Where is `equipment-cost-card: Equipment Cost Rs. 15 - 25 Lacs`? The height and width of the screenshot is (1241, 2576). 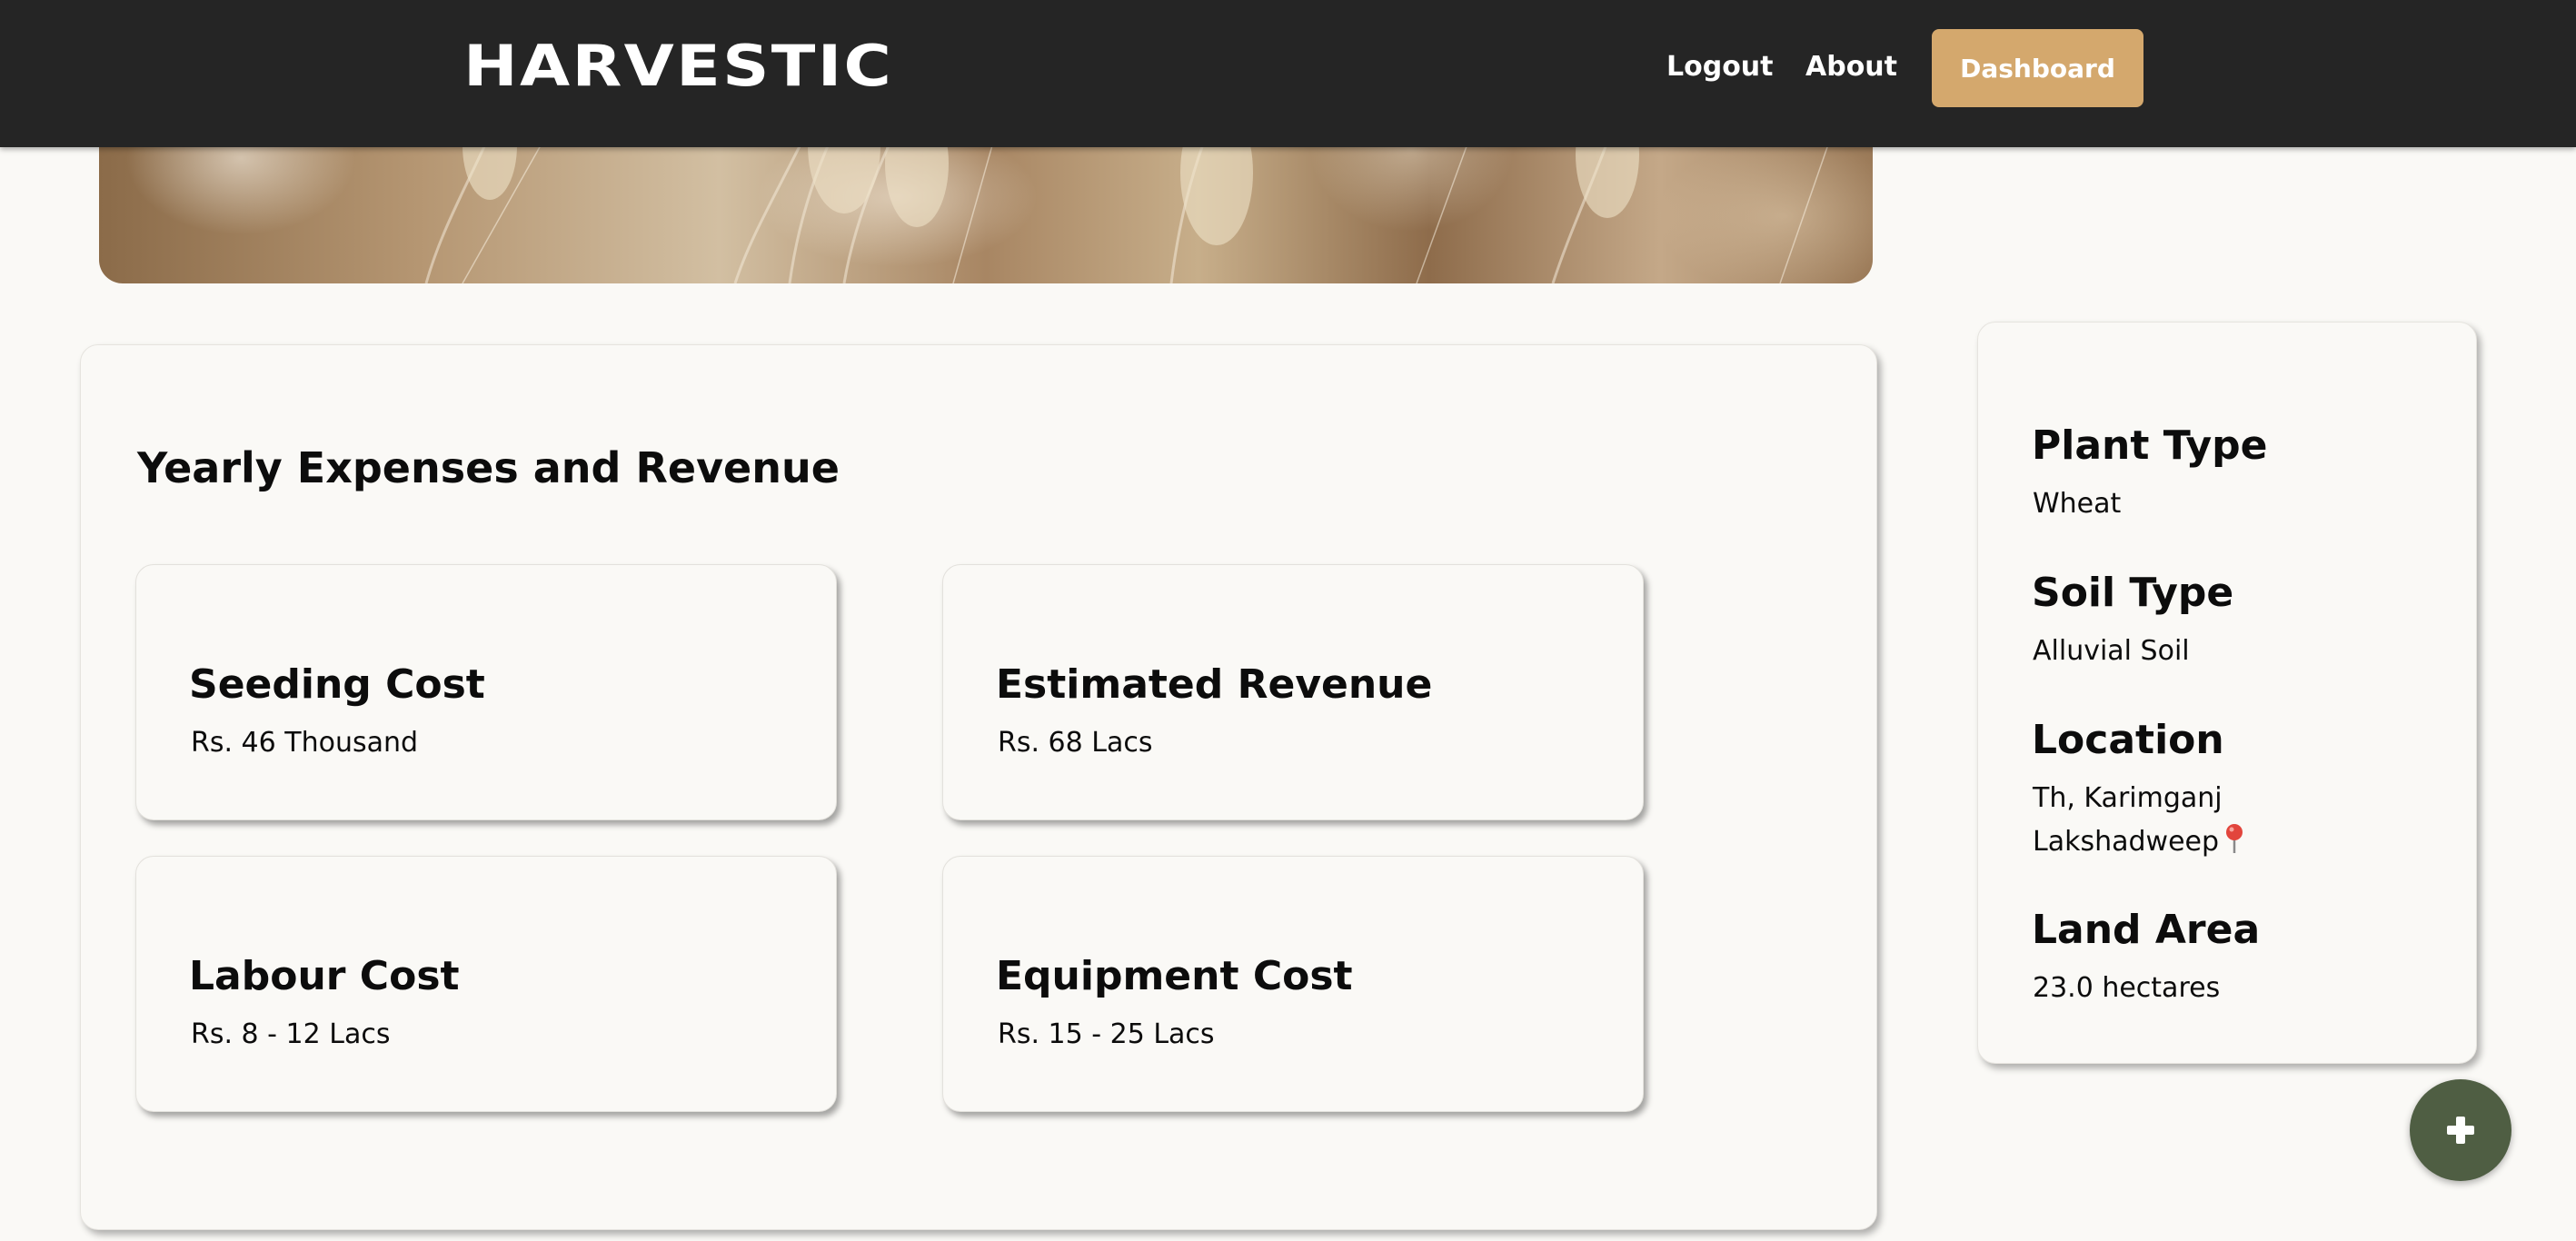
equipment-cost-card: Equipment Cost Rs. 15 - 25 Lacs is located at coordinates (1293, 984).